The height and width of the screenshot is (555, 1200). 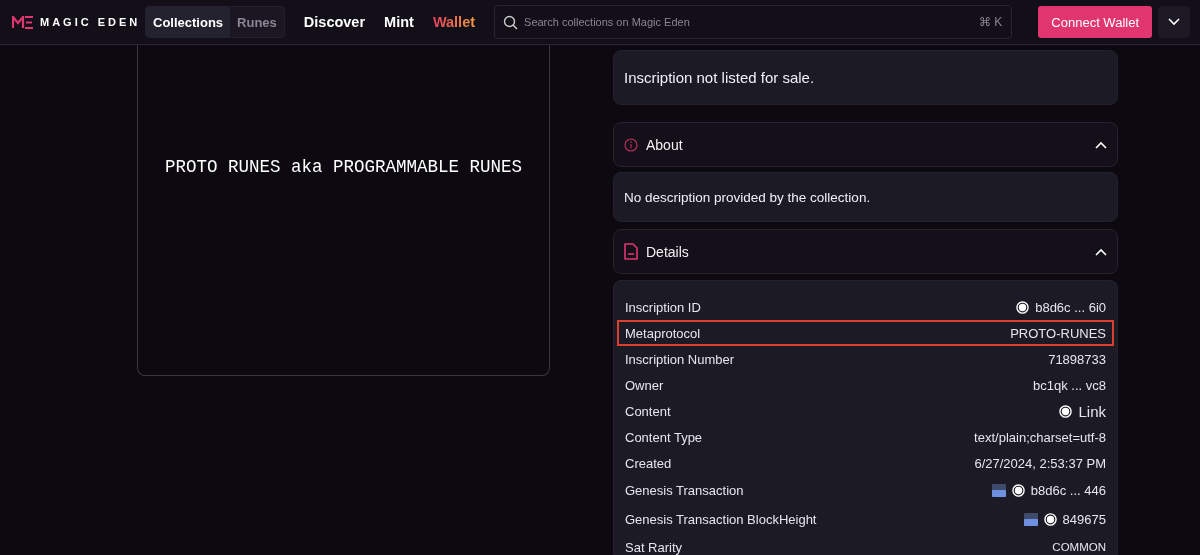 What do you see at coordinates (721, 519) in the screenshot?
I see `detail-label: Genesis Transaction BlockHeight` at bounding box center [721, 519].